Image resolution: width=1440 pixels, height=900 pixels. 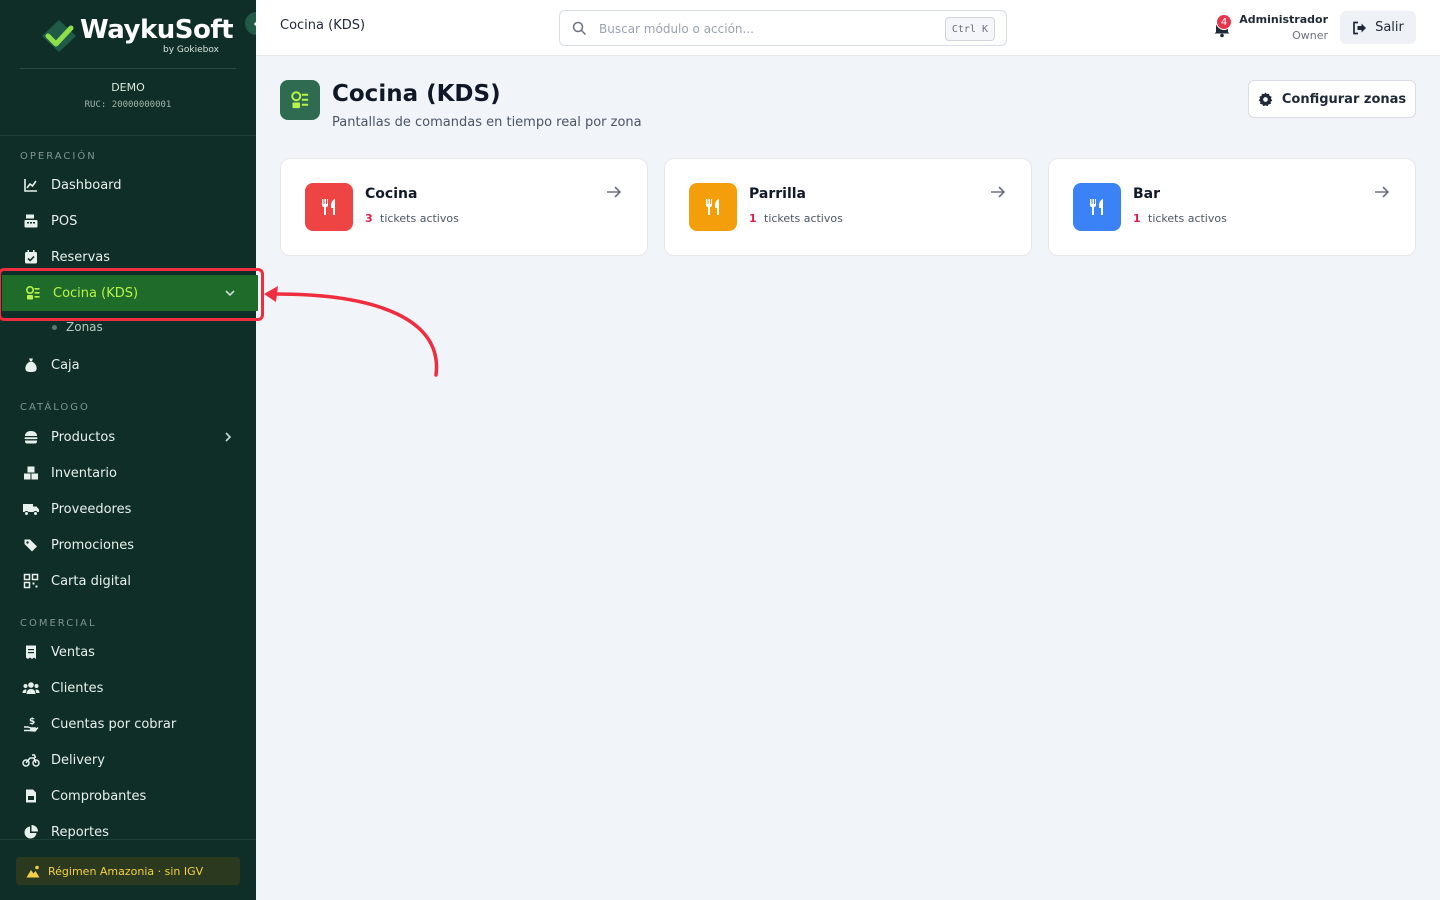 What do you see at coordinates (80, 257) in the screenshot?
I see `sidebar-item-label: Reservas` at bounding box center [80, 257].